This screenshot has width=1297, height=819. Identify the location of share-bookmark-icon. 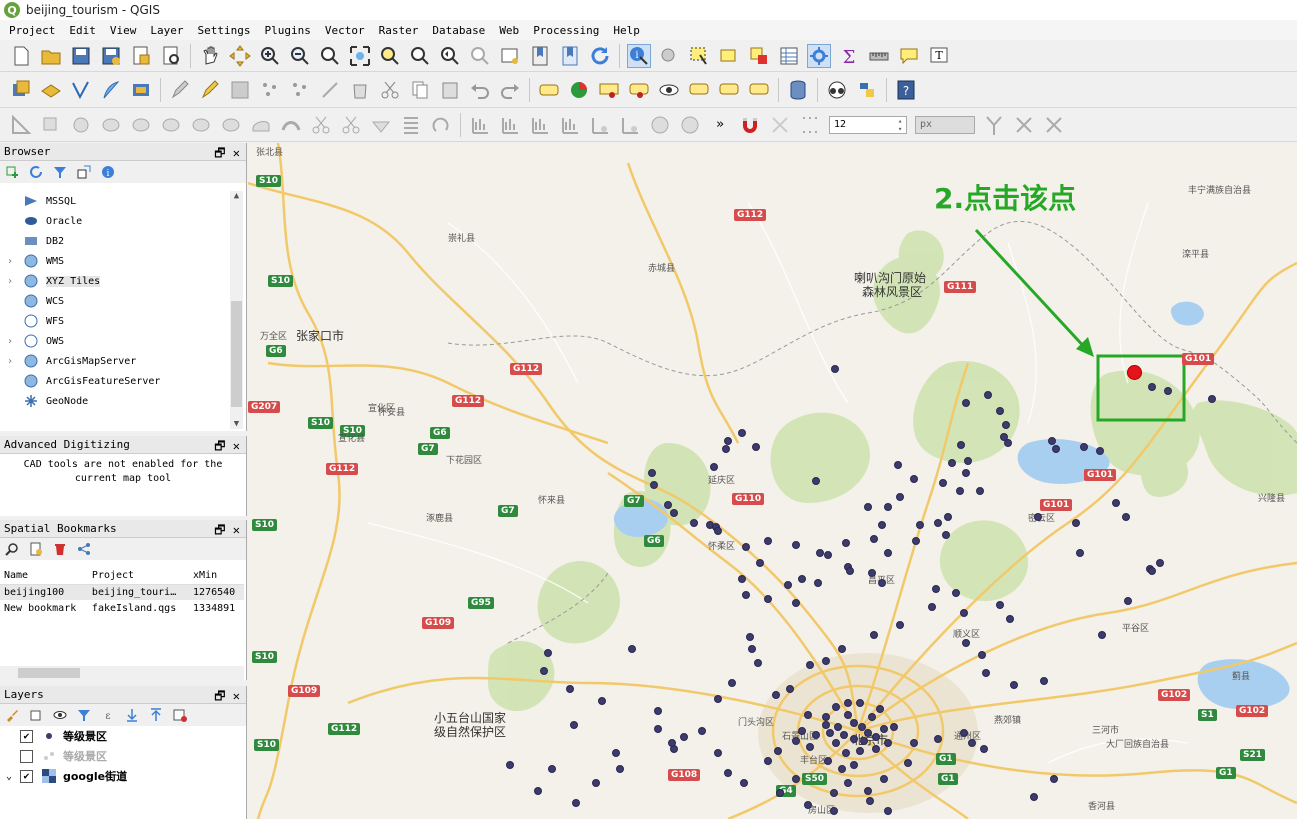
(84, 549).